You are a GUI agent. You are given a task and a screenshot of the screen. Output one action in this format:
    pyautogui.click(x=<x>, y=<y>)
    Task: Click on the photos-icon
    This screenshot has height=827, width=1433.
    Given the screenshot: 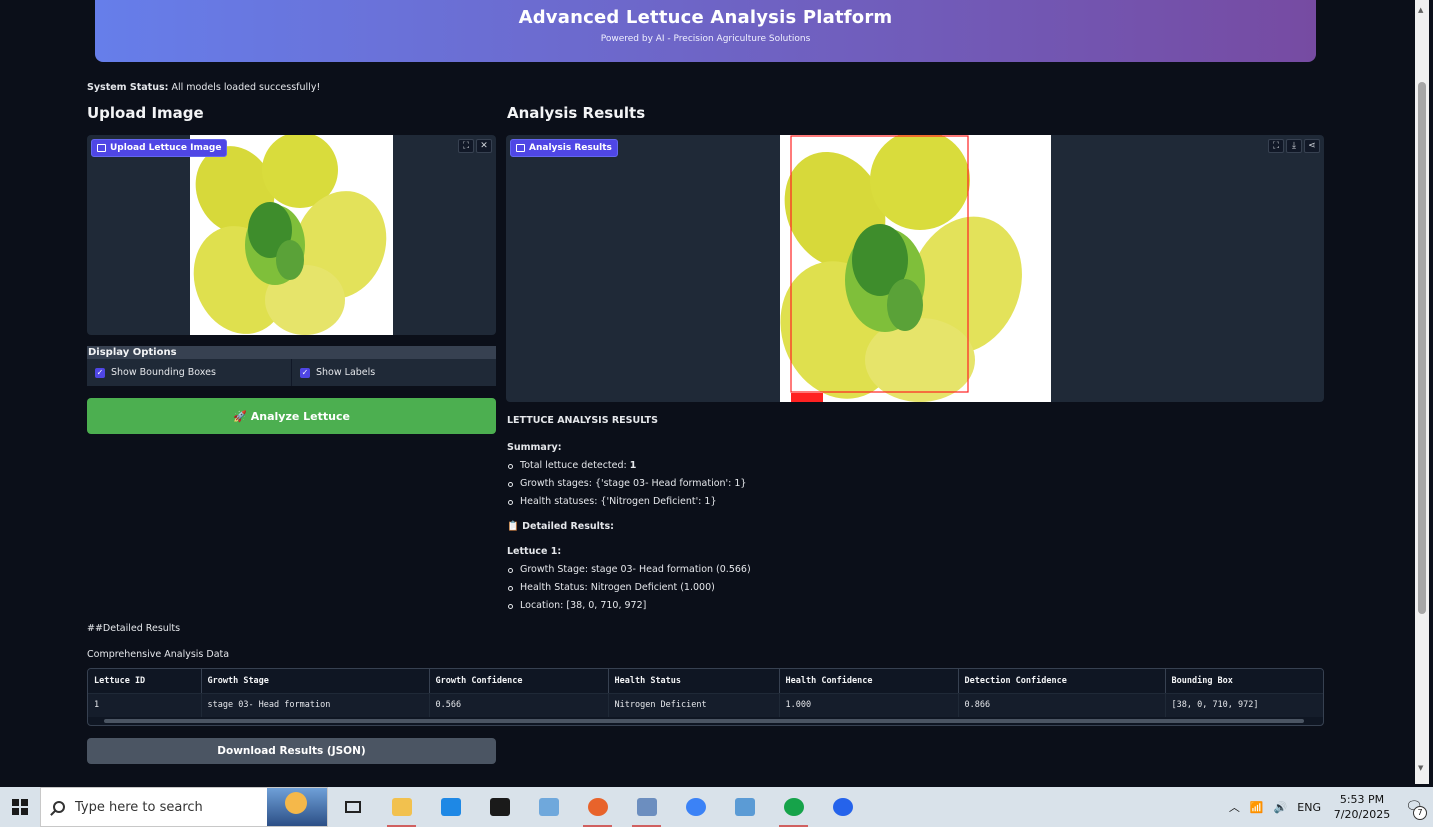 What is the action you would take?
    pyautogui.click(x=548, y=807)
    